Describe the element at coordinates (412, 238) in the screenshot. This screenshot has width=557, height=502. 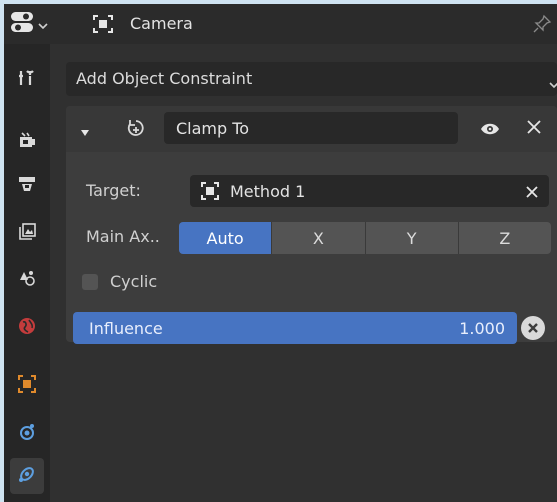
I see `axis-y-button: Y` at that location.